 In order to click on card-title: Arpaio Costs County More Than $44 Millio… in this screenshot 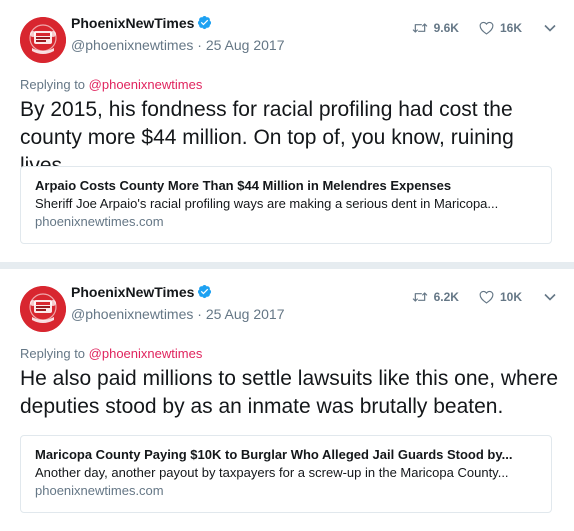, I will do `click(243, 185)`.